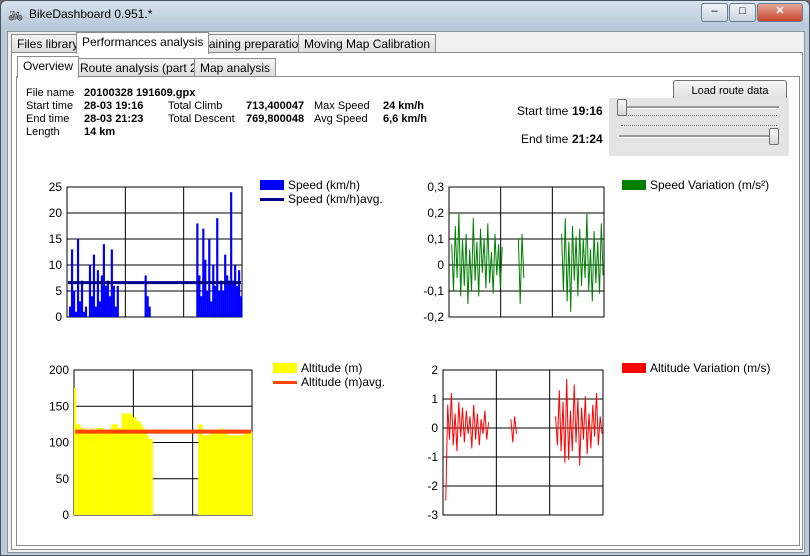  I want to click on subtab-route-analysis: Route analysis (part 2), so click(140, 67).